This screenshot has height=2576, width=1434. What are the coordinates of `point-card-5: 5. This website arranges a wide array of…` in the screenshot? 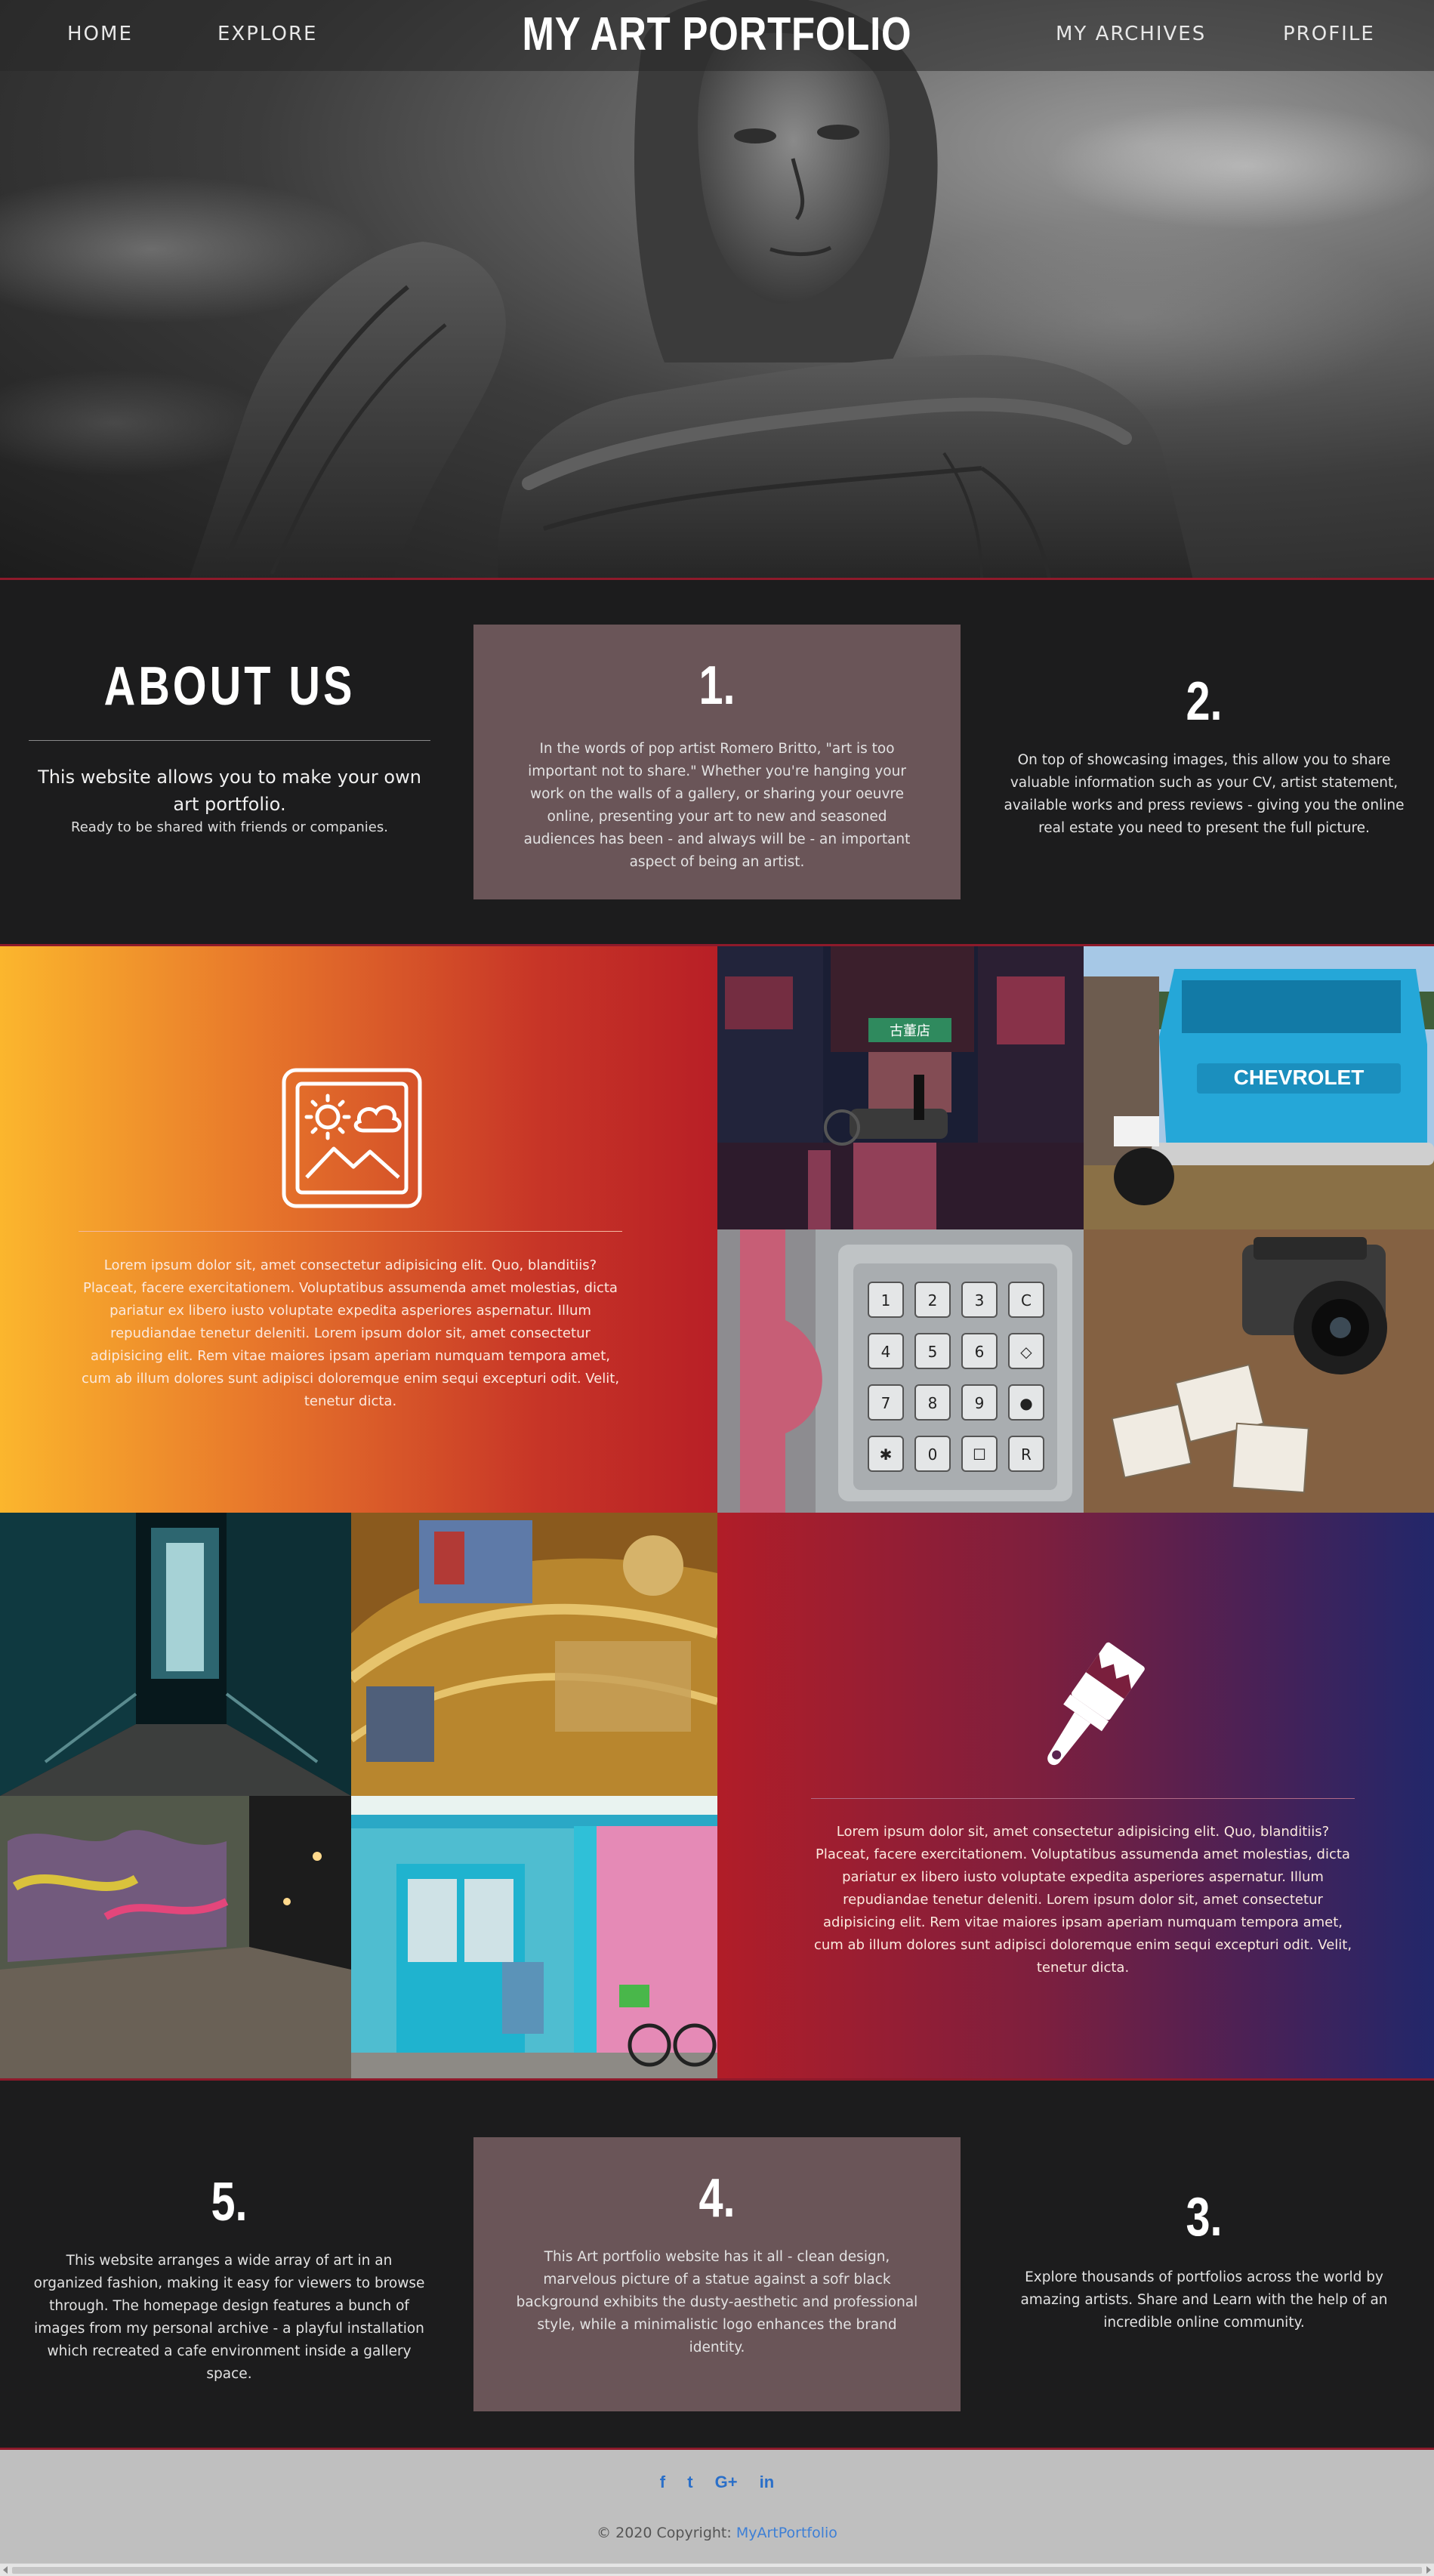 It's located at (230, 2278).